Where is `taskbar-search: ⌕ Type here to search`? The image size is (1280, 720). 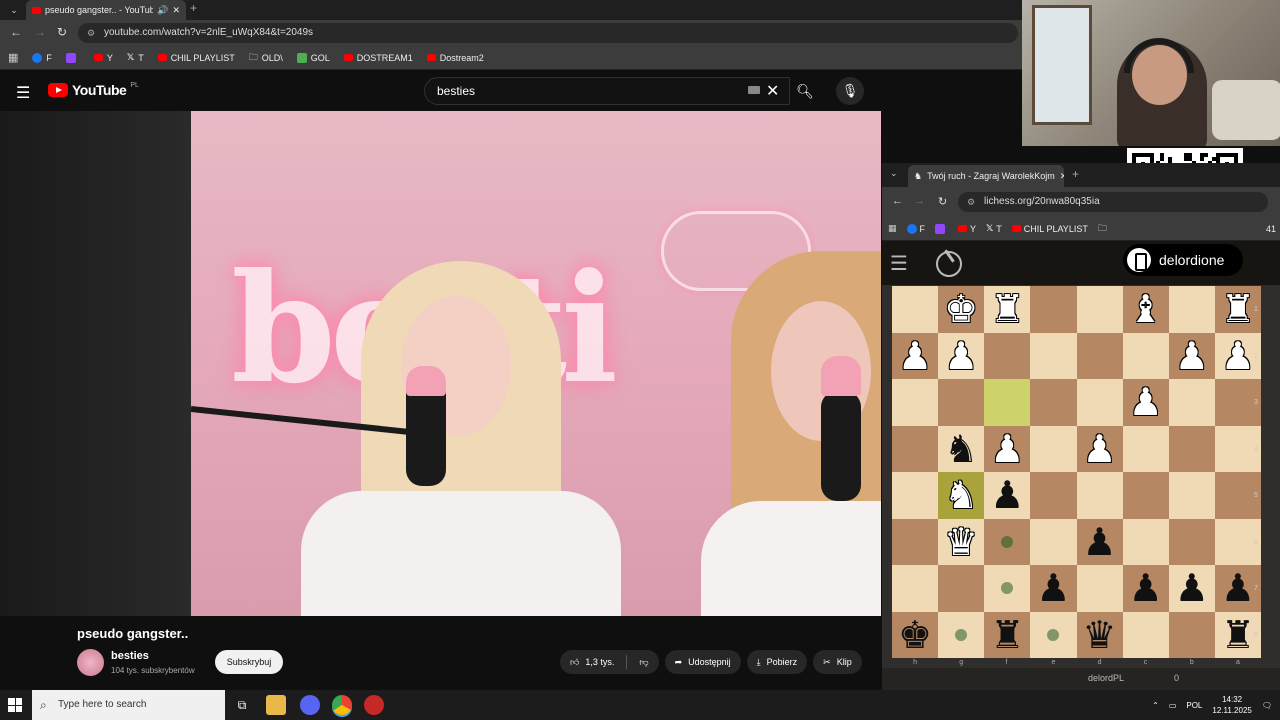
taskbar-search: ⌕ Type here to search is located at coordinates (128, 705).